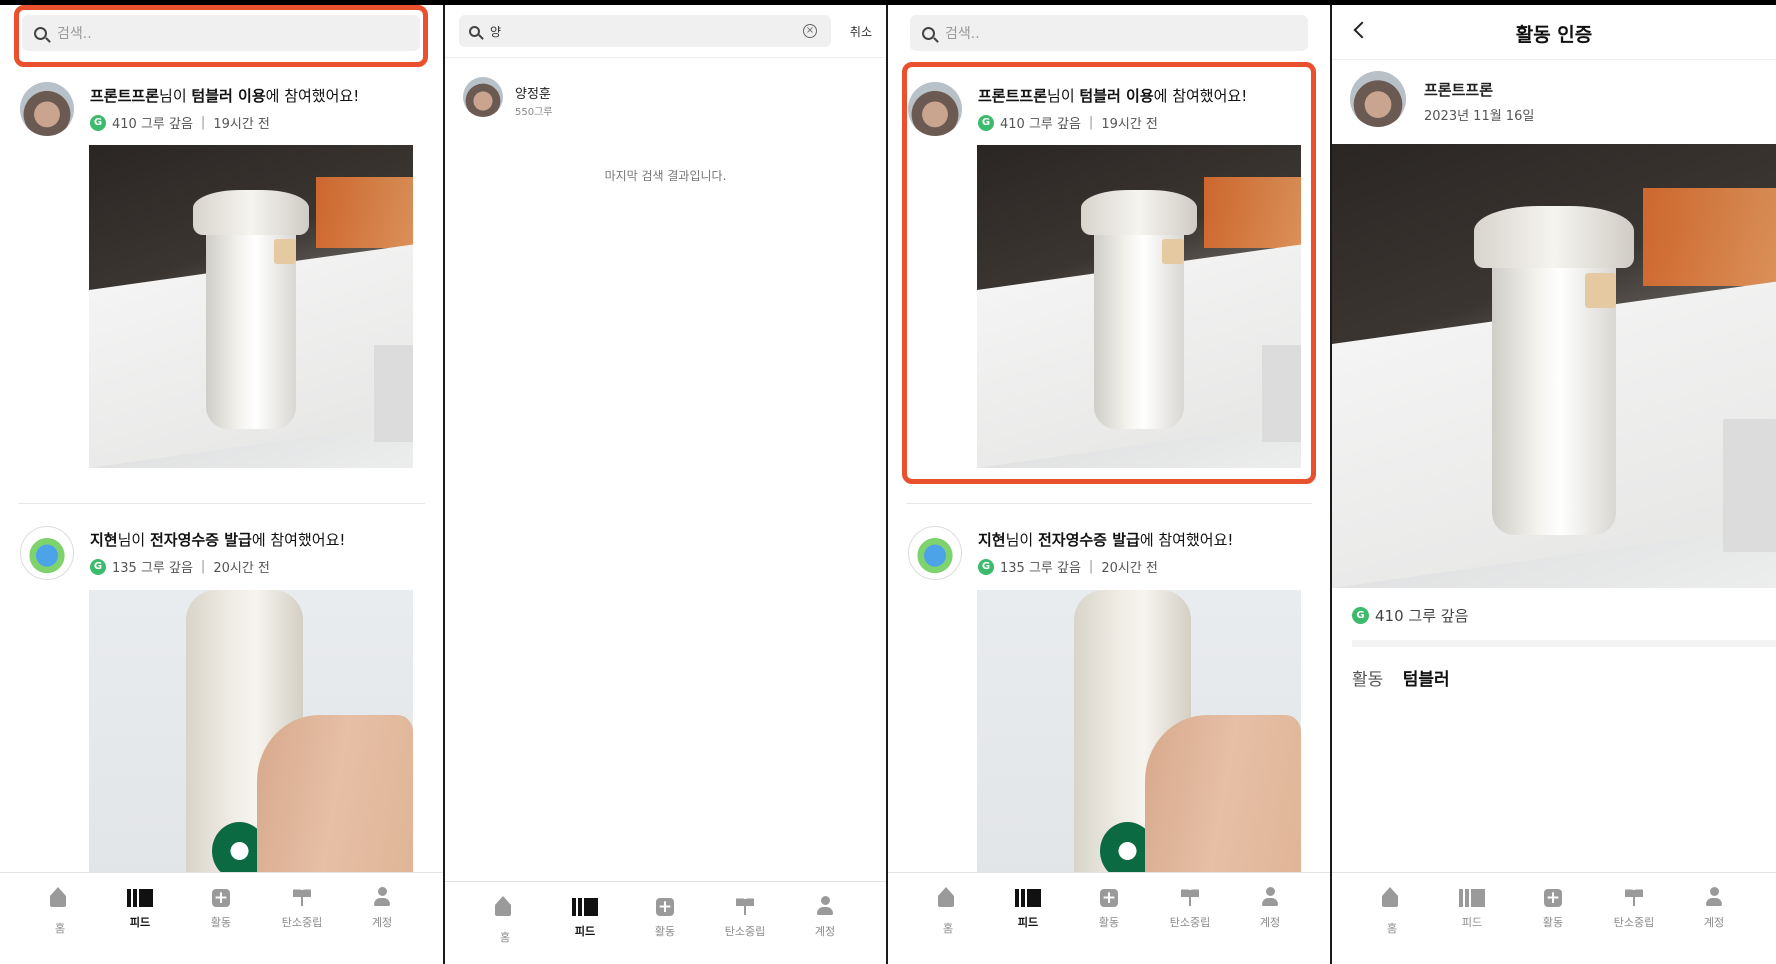 The width and height of the screenshot is (1776, 964). I want to click on post-activity: 텀블러 이용, so click(228, 96).